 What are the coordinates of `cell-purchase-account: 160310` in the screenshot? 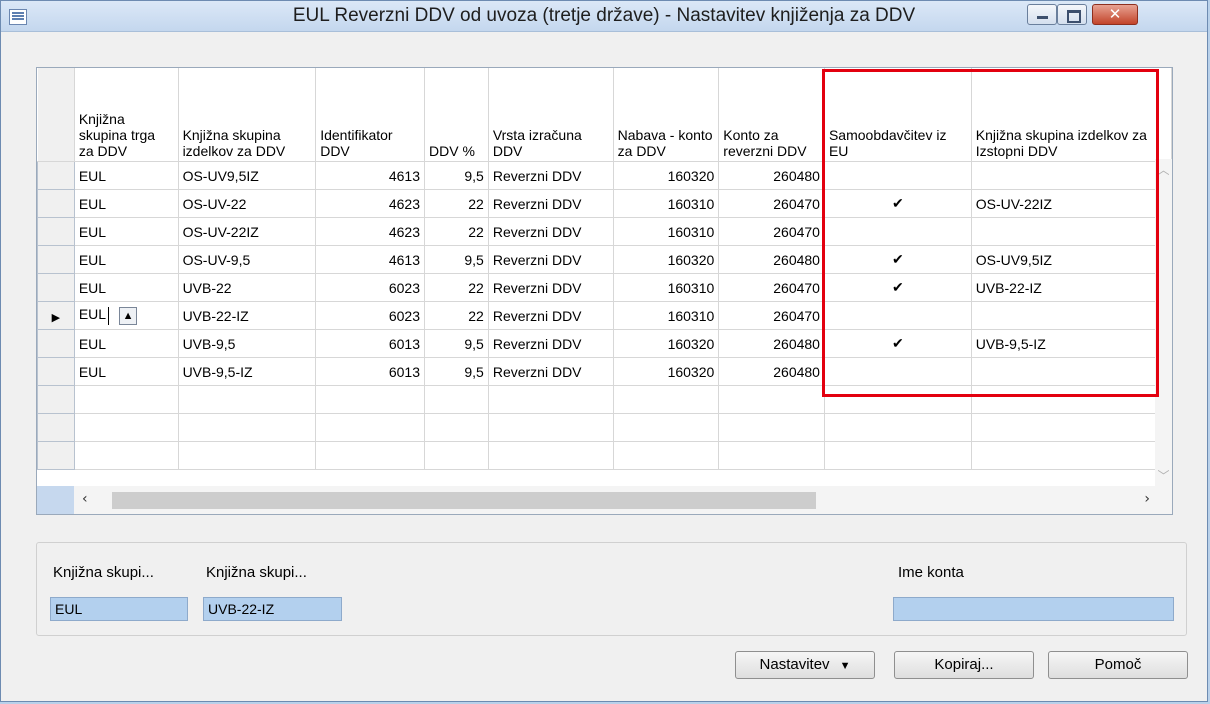 It's located at (666, 315).